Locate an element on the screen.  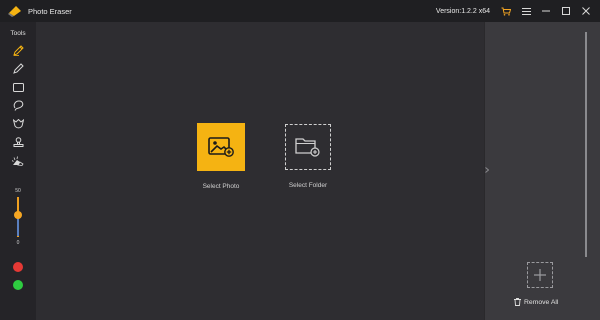
rectangle-tool is located at coordinates (18, 87).